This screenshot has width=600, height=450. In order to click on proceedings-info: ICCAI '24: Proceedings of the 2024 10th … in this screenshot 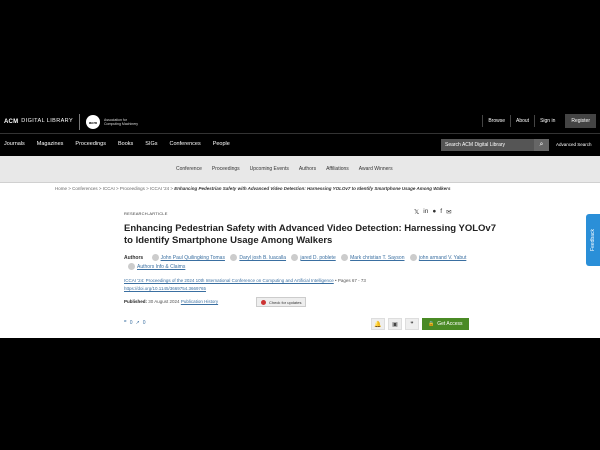, I will do `click(284, 285)`.